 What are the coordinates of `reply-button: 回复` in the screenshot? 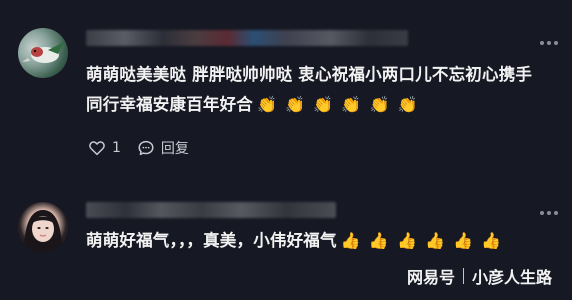 It's located at (163, 148).